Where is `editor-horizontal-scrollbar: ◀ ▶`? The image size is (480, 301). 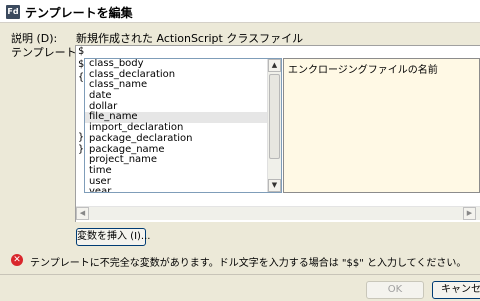
editor-horizontal-scrollbar: ◀ ▶ is located at coordinates (278, 213).